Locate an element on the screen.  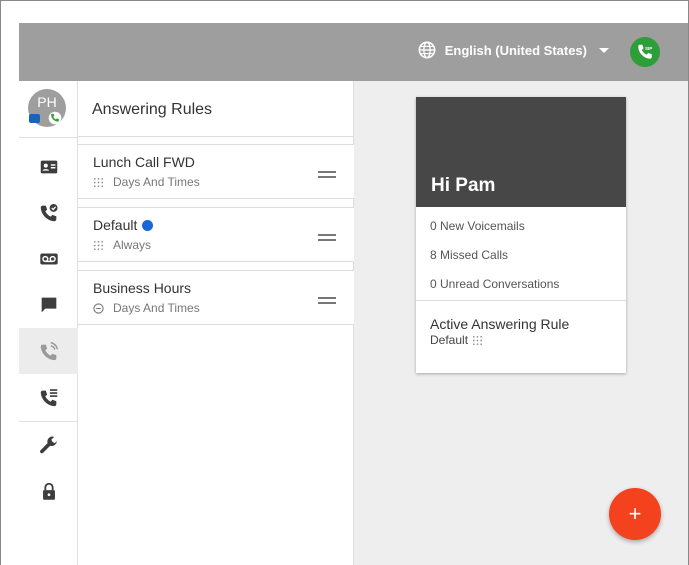
nav-contacts is located at coordinates (48, 167).